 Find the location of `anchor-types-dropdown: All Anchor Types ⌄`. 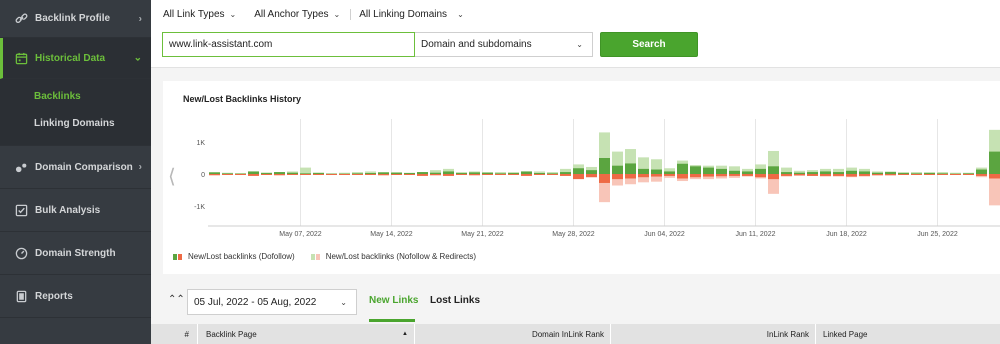

anchor-types-dropdown: All Anchor Types ⌄ is located at coordinates (303, 14).